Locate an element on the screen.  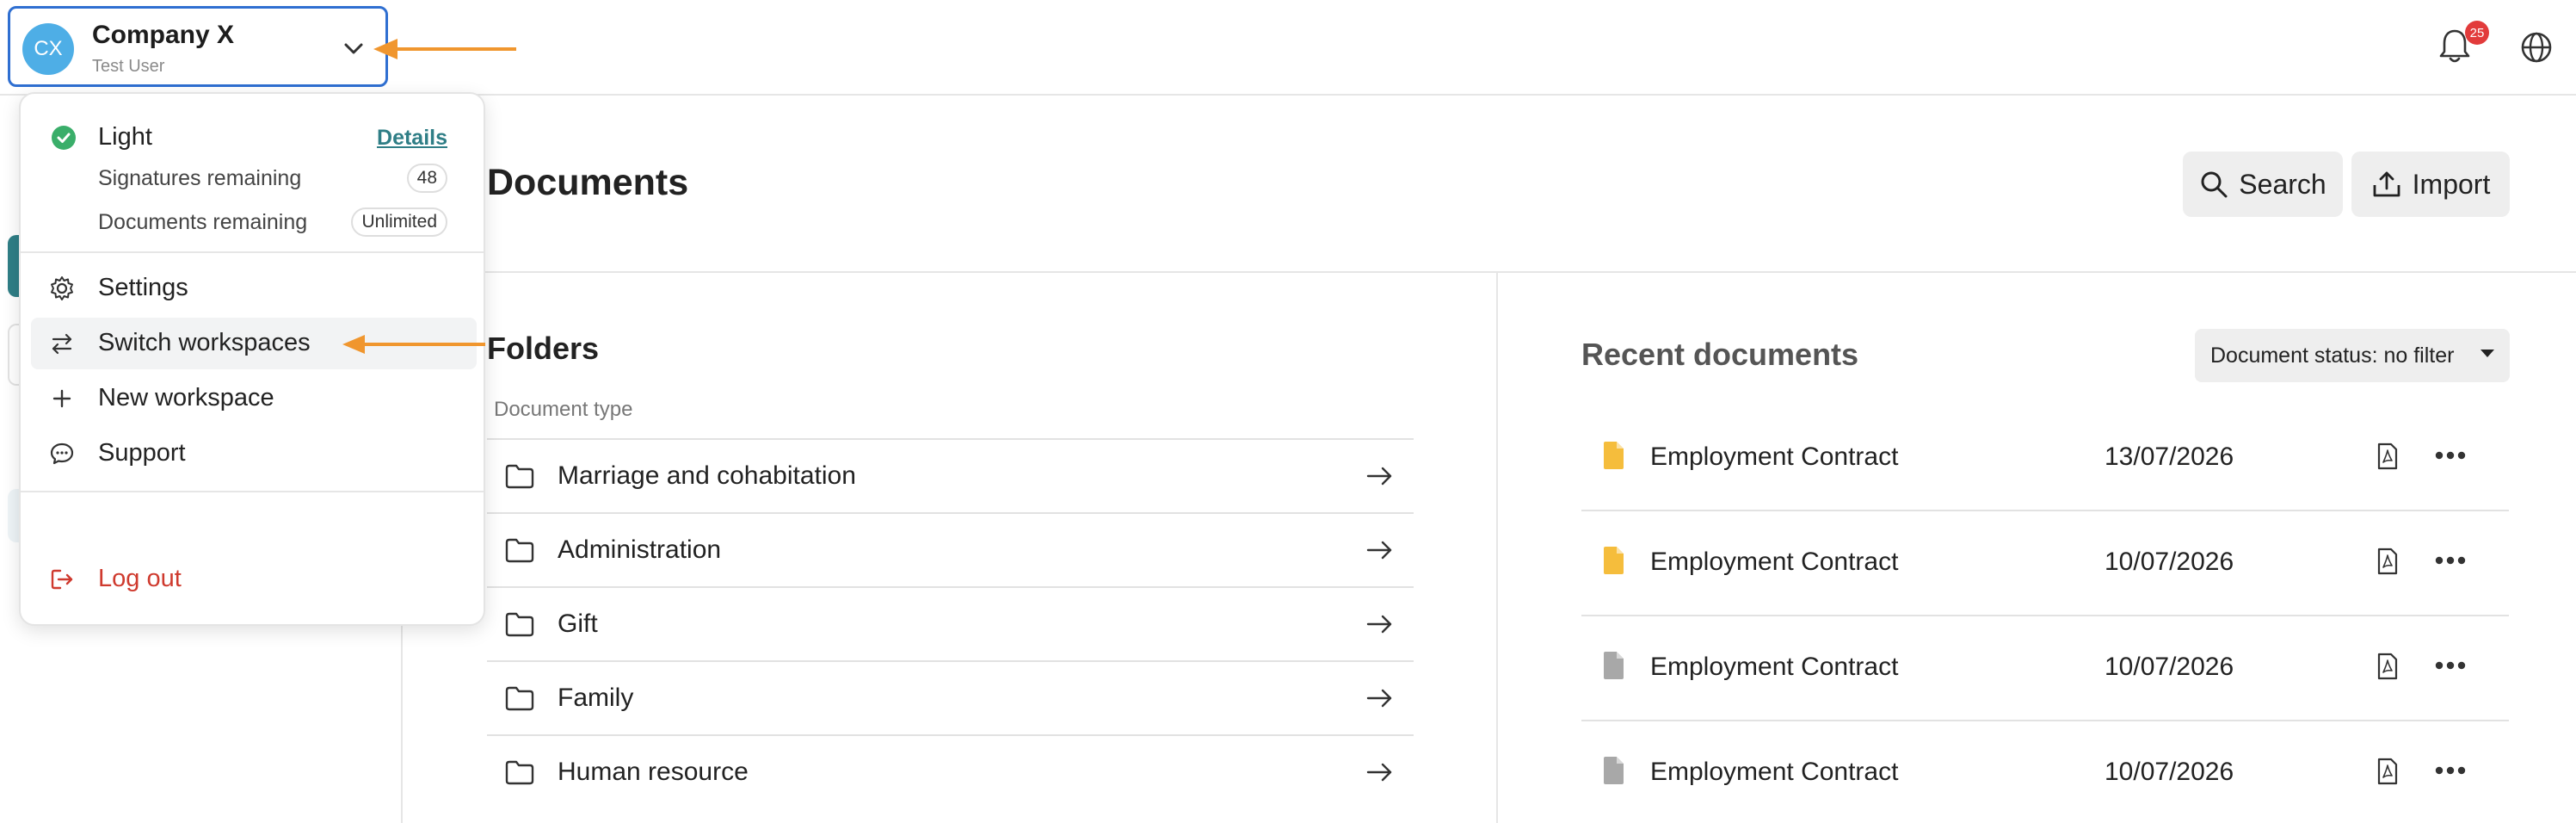
plan-details-link: Details is located at coordinates (412, 138).